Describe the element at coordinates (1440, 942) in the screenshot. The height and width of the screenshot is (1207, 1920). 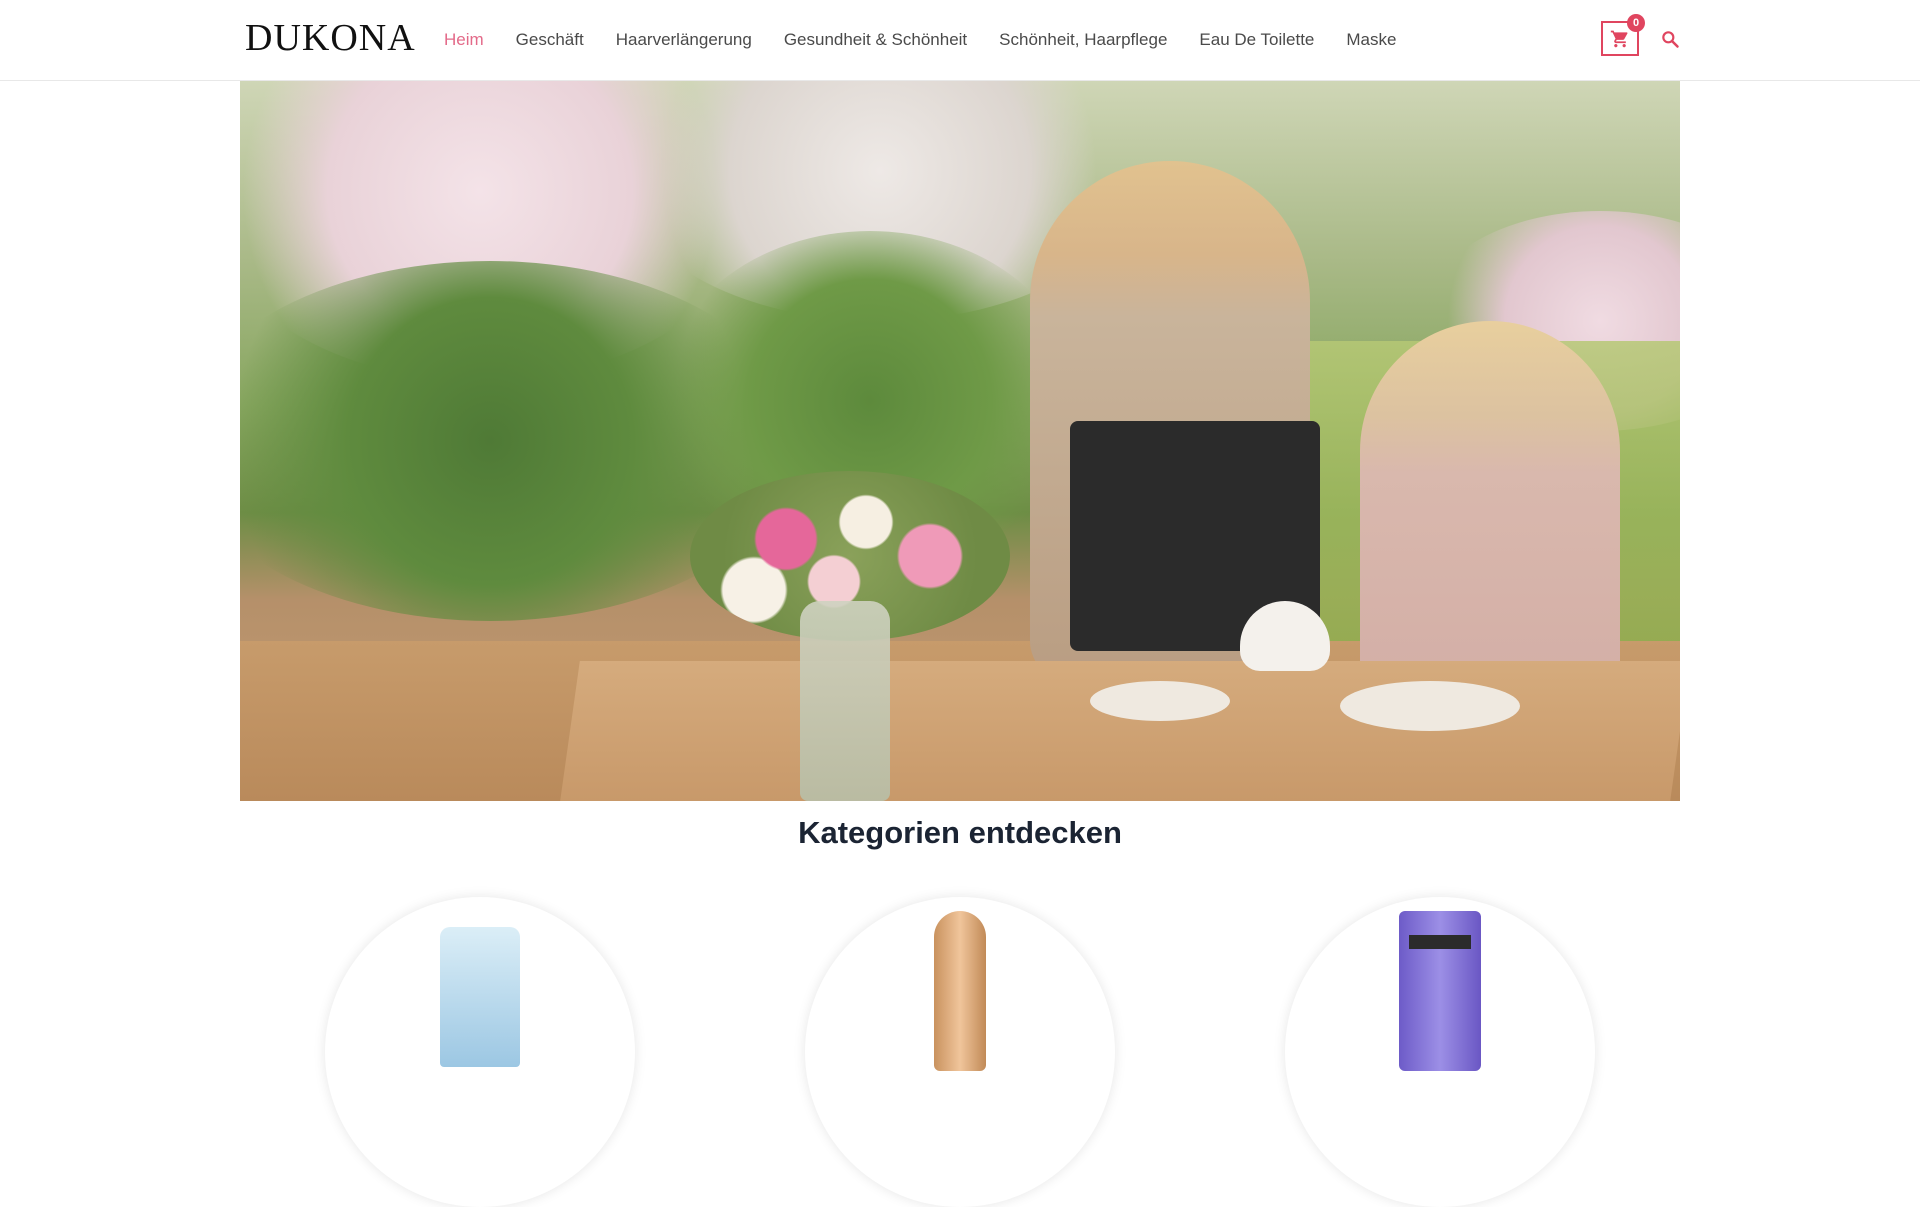
I see `product-label-band` at that location.